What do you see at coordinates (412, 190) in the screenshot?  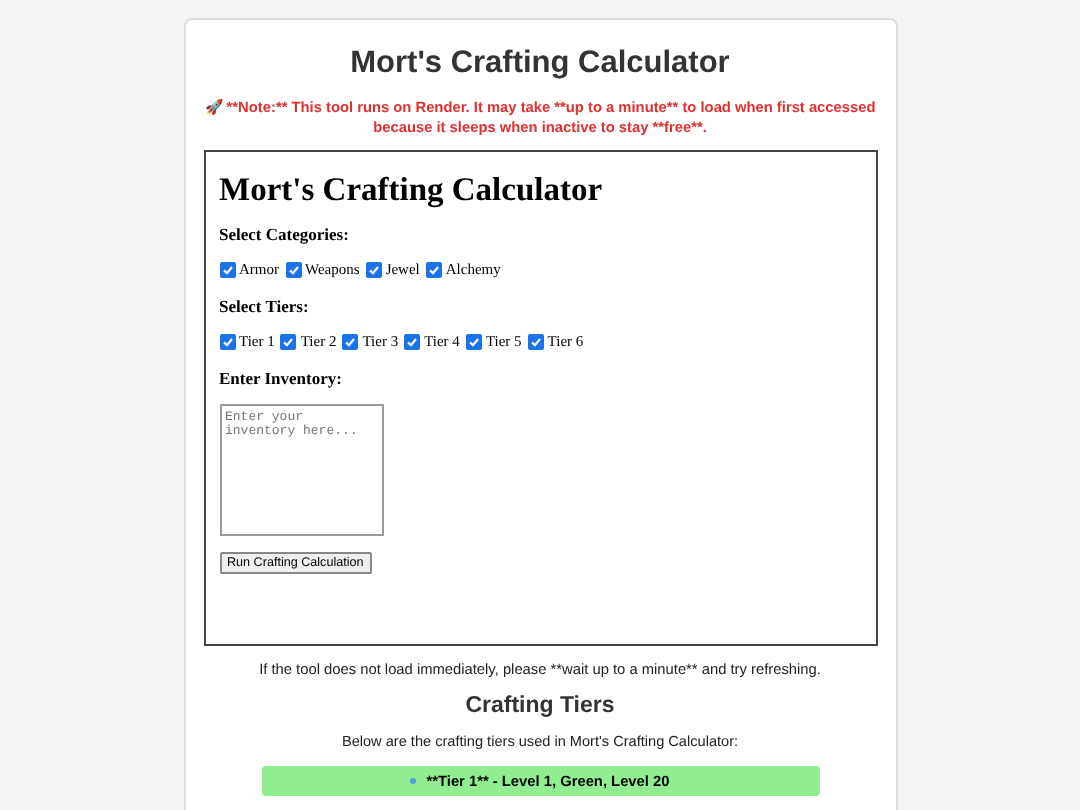 I see `app-heading: Mort's Crafting Calculator` at bounding box center [412, 190].